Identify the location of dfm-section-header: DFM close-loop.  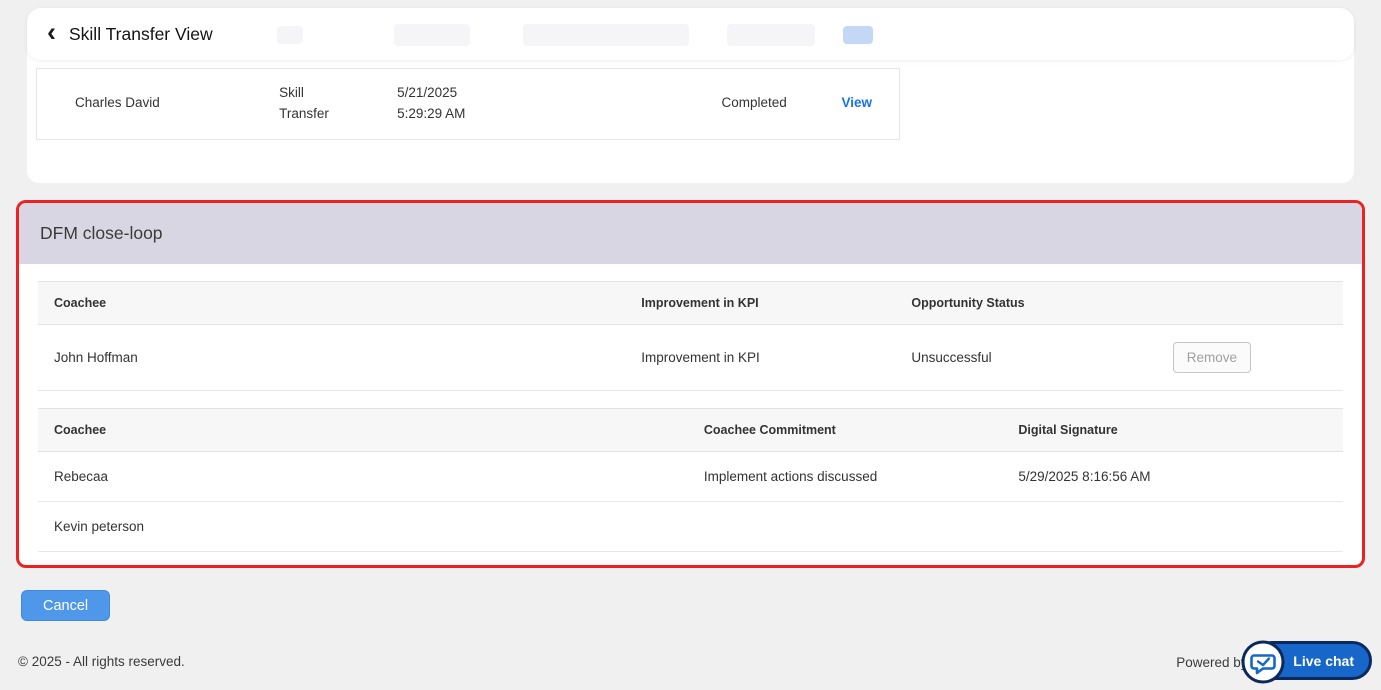
(690, 233).